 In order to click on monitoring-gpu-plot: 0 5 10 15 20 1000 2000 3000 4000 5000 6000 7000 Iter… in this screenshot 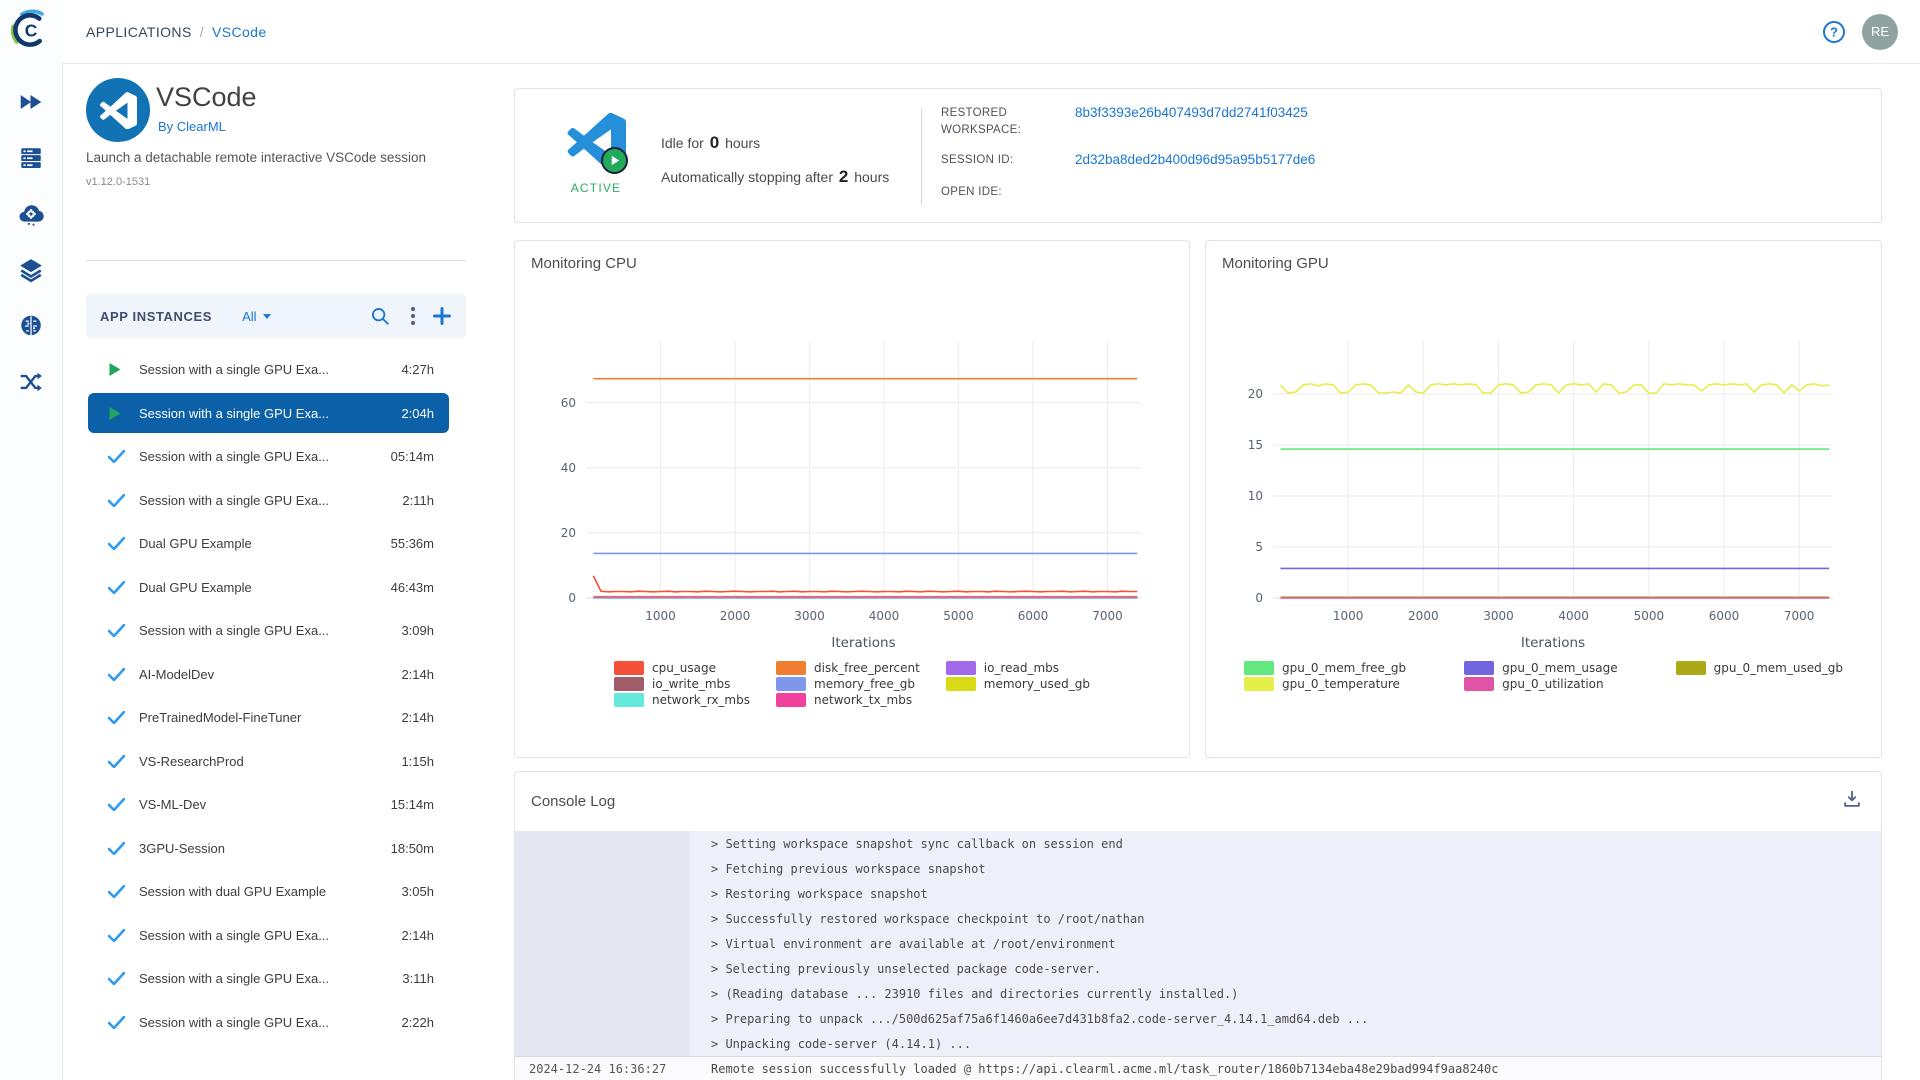, I will do `click(1540, 496)`.